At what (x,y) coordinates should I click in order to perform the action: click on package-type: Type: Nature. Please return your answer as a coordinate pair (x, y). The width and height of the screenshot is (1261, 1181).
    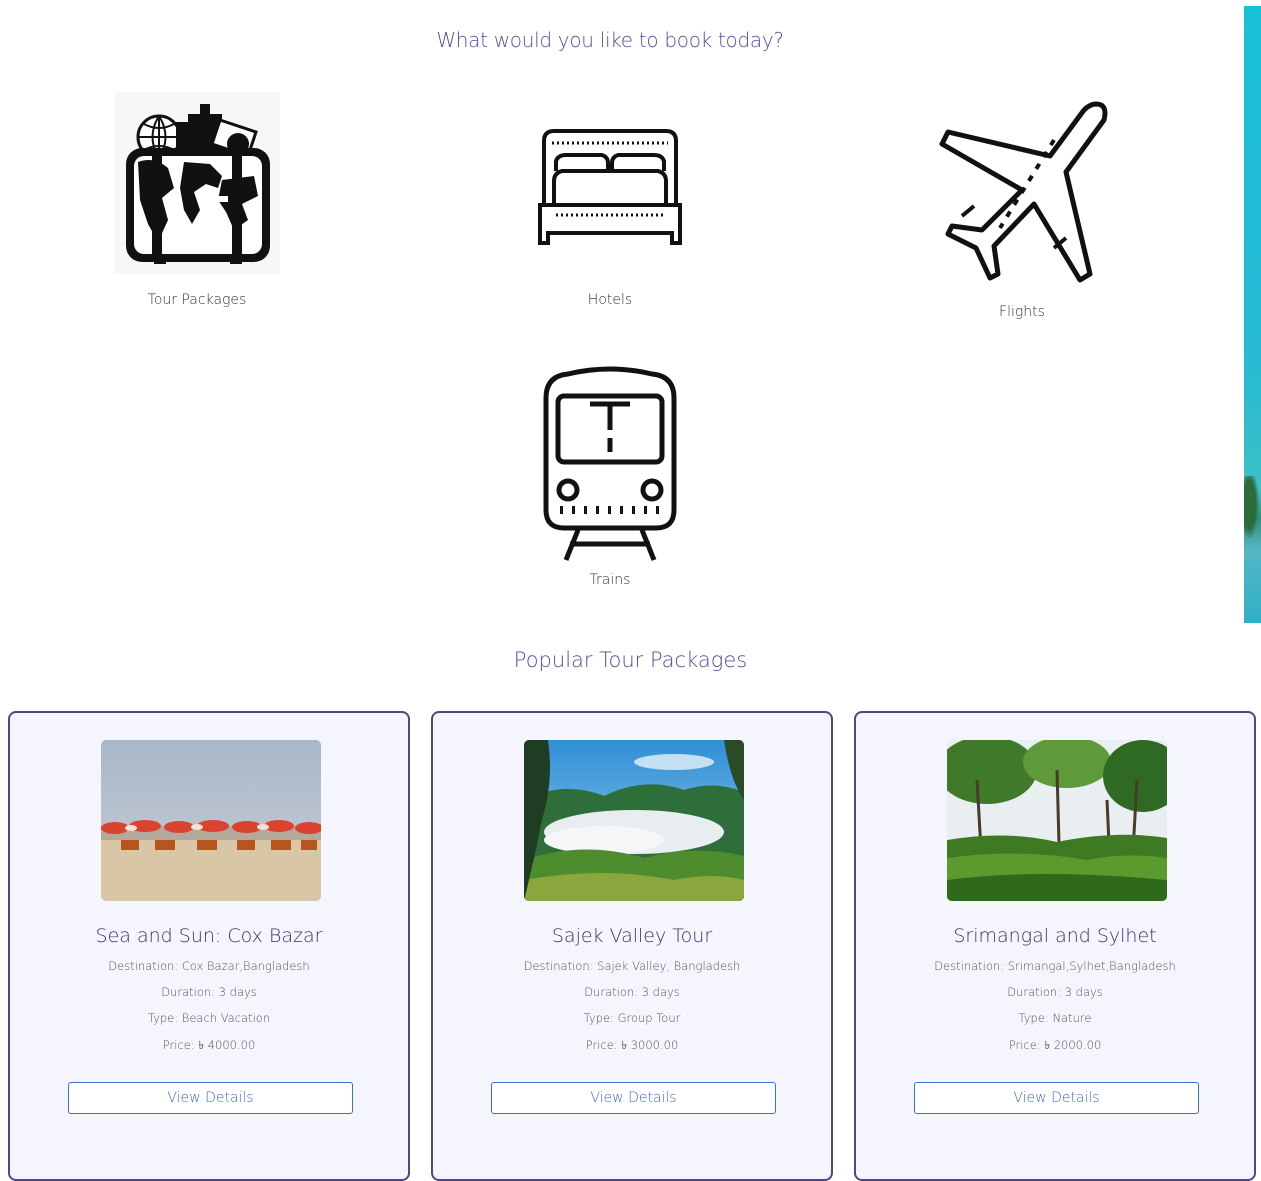
    Looking at the image, I should click on (1055, 1018).